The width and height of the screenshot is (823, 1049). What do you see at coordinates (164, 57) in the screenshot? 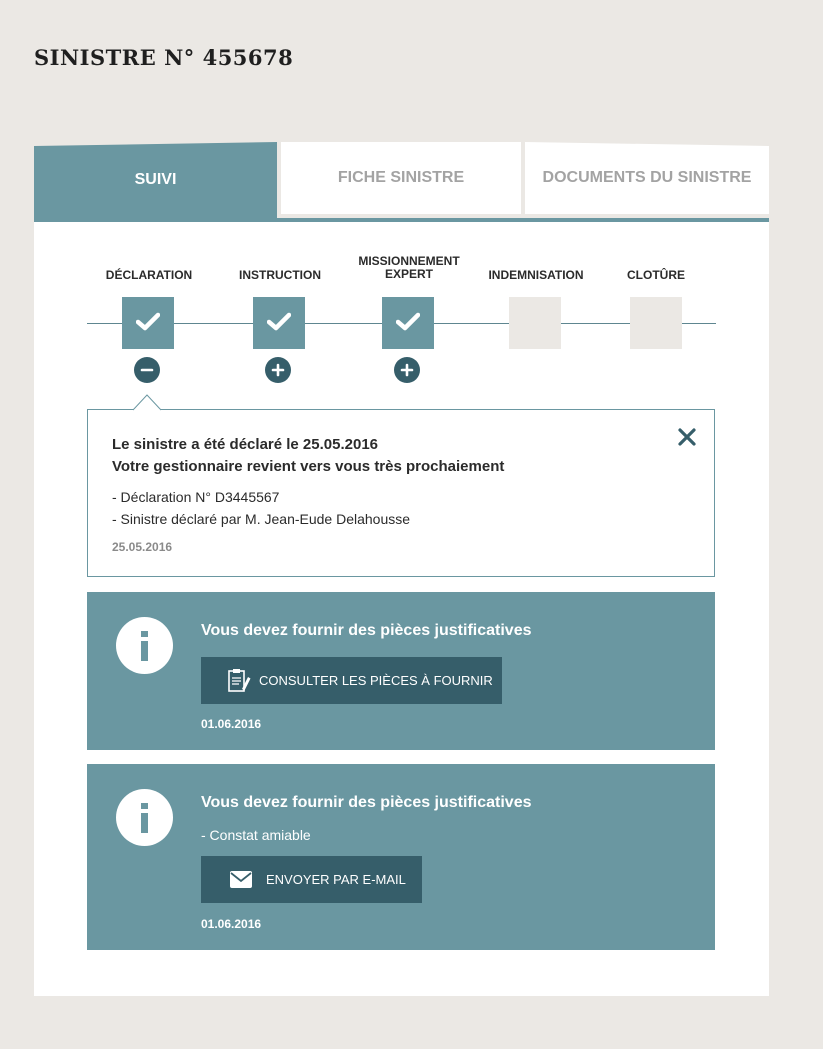
I see `page-title: SINISTRE N° 455678` at bounding box center [164, 57].